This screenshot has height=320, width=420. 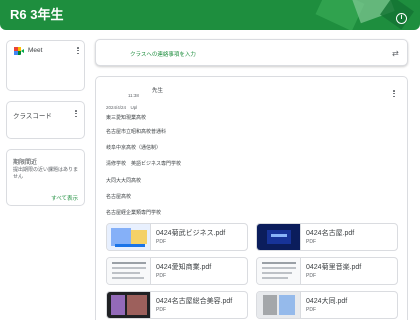 What do you see at coordinates (133, 95) in the screenshot?
I see `post-time: 11:38` at bounding box center [133, 95].